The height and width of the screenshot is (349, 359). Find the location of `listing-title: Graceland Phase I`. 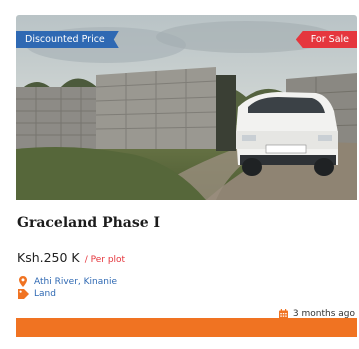

listing-title: Graceland Phase I is located at coordinates (88, 223).